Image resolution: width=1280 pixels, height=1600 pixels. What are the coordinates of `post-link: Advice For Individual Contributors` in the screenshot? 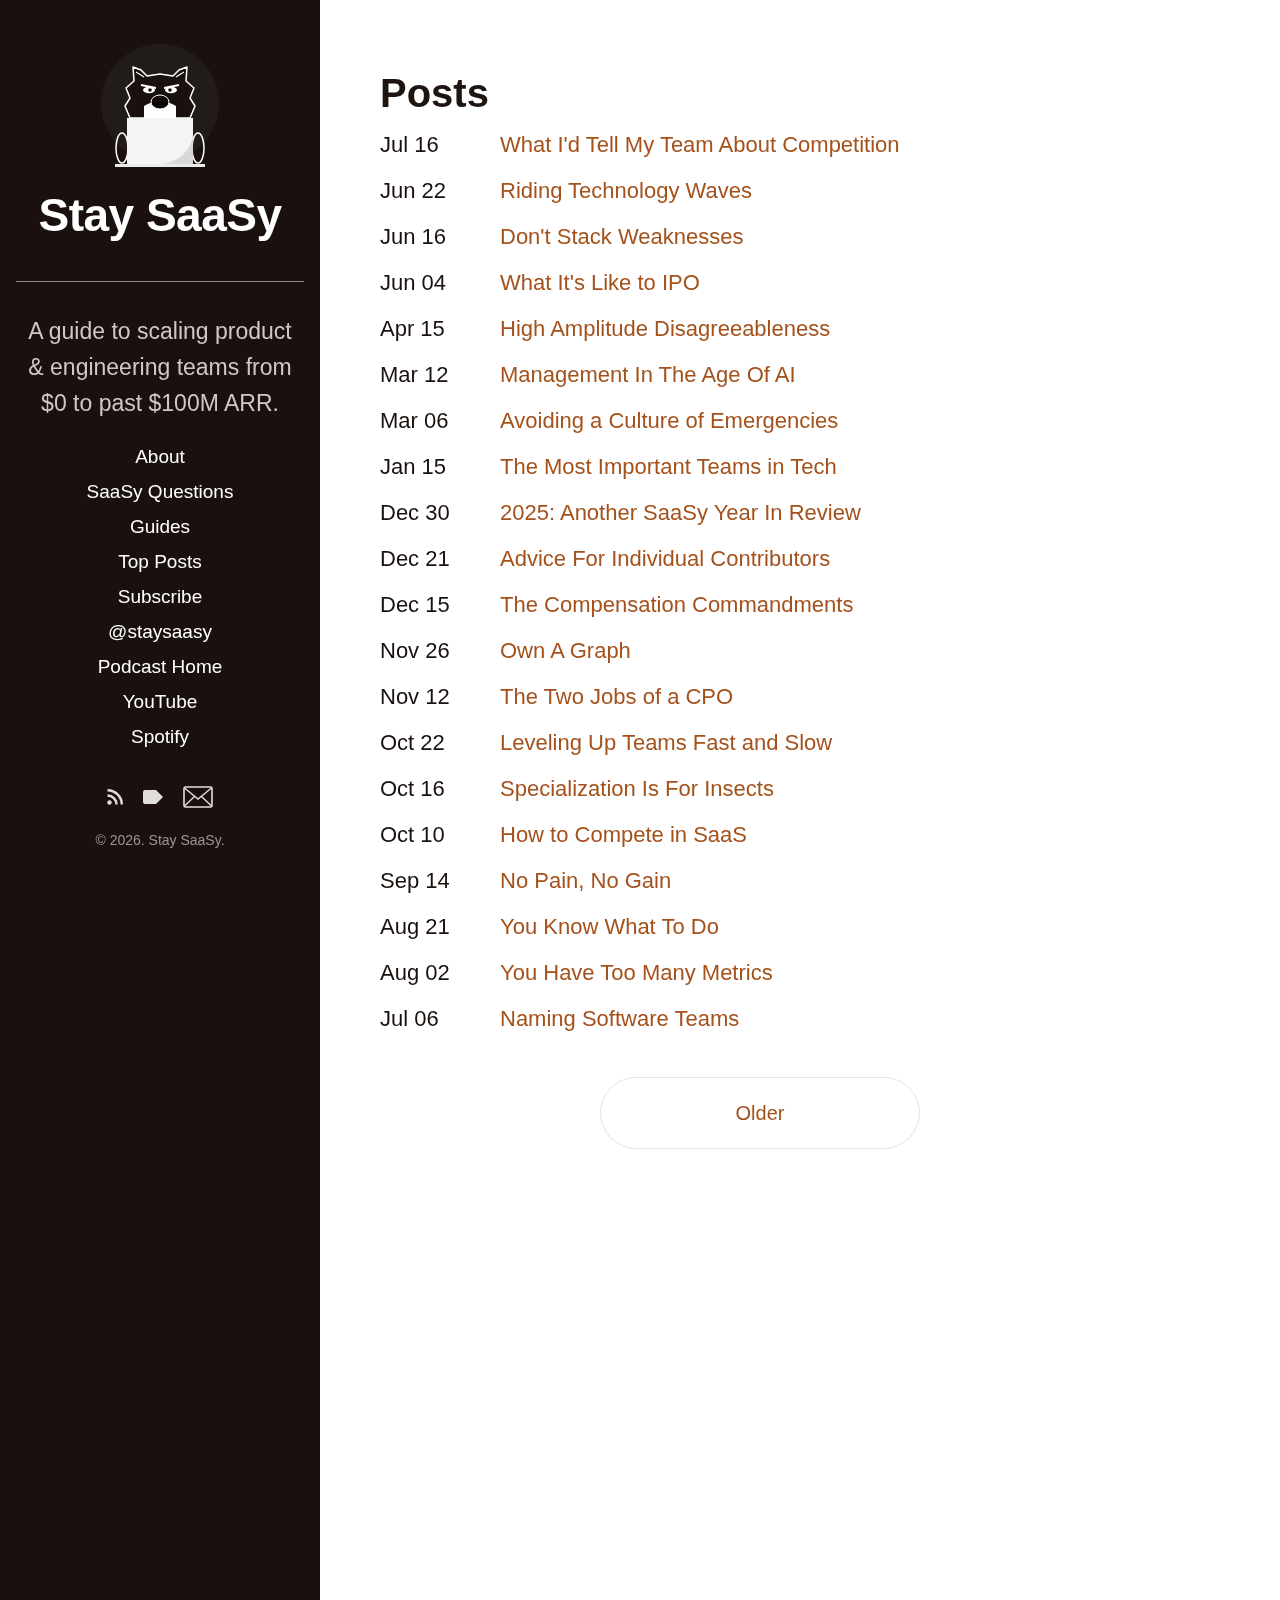 It's located at (665, 559).